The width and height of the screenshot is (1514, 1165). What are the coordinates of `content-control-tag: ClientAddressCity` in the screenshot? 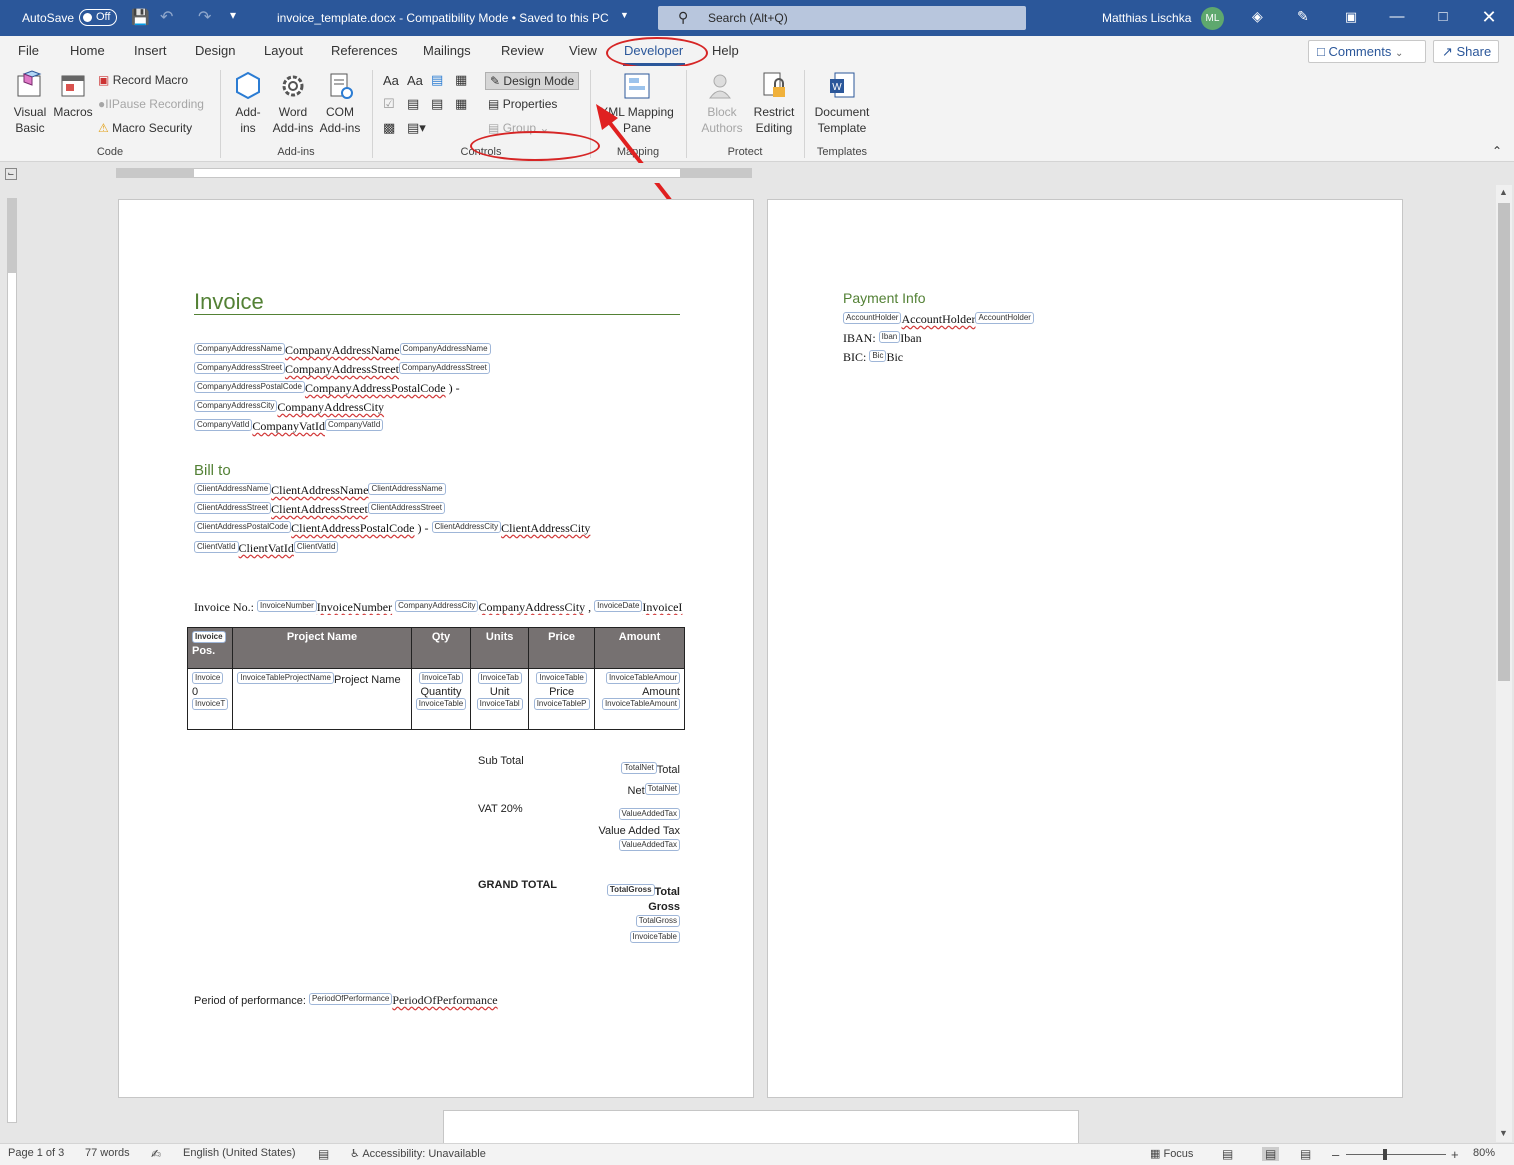 It's located at (466, 527).